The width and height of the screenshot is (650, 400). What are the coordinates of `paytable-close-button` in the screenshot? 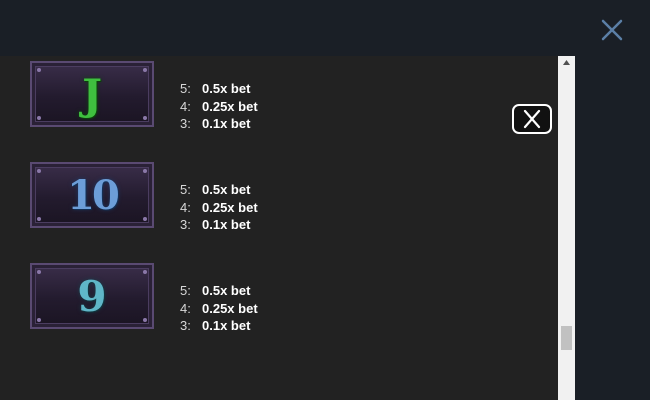 It's located at (532, 119).